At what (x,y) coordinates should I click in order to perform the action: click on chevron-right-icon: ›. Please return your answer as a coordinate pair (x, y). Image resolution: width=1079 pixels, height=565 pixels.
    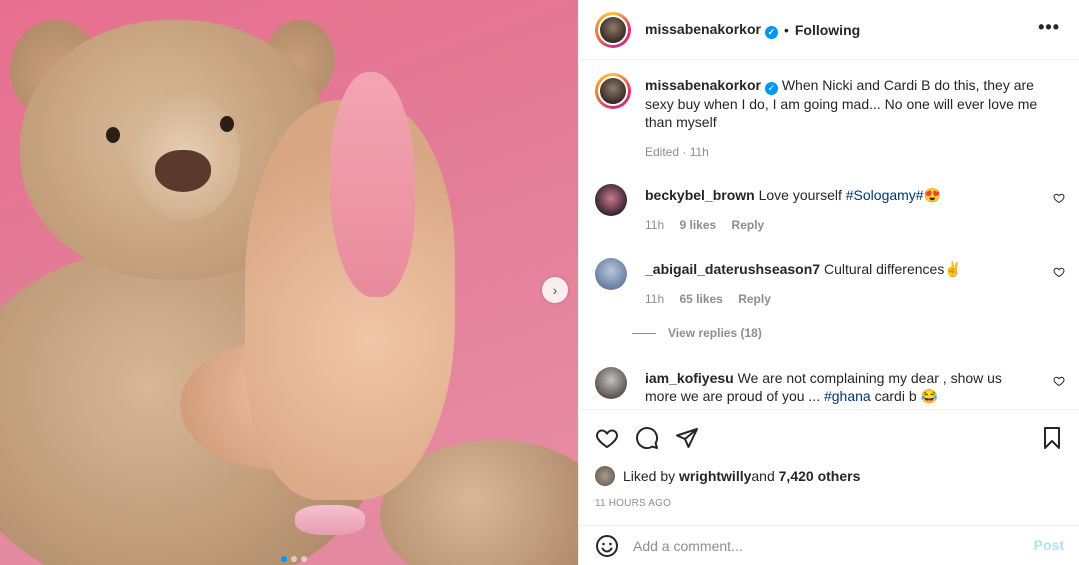
    Looking at the image, I should click on (555, 290).